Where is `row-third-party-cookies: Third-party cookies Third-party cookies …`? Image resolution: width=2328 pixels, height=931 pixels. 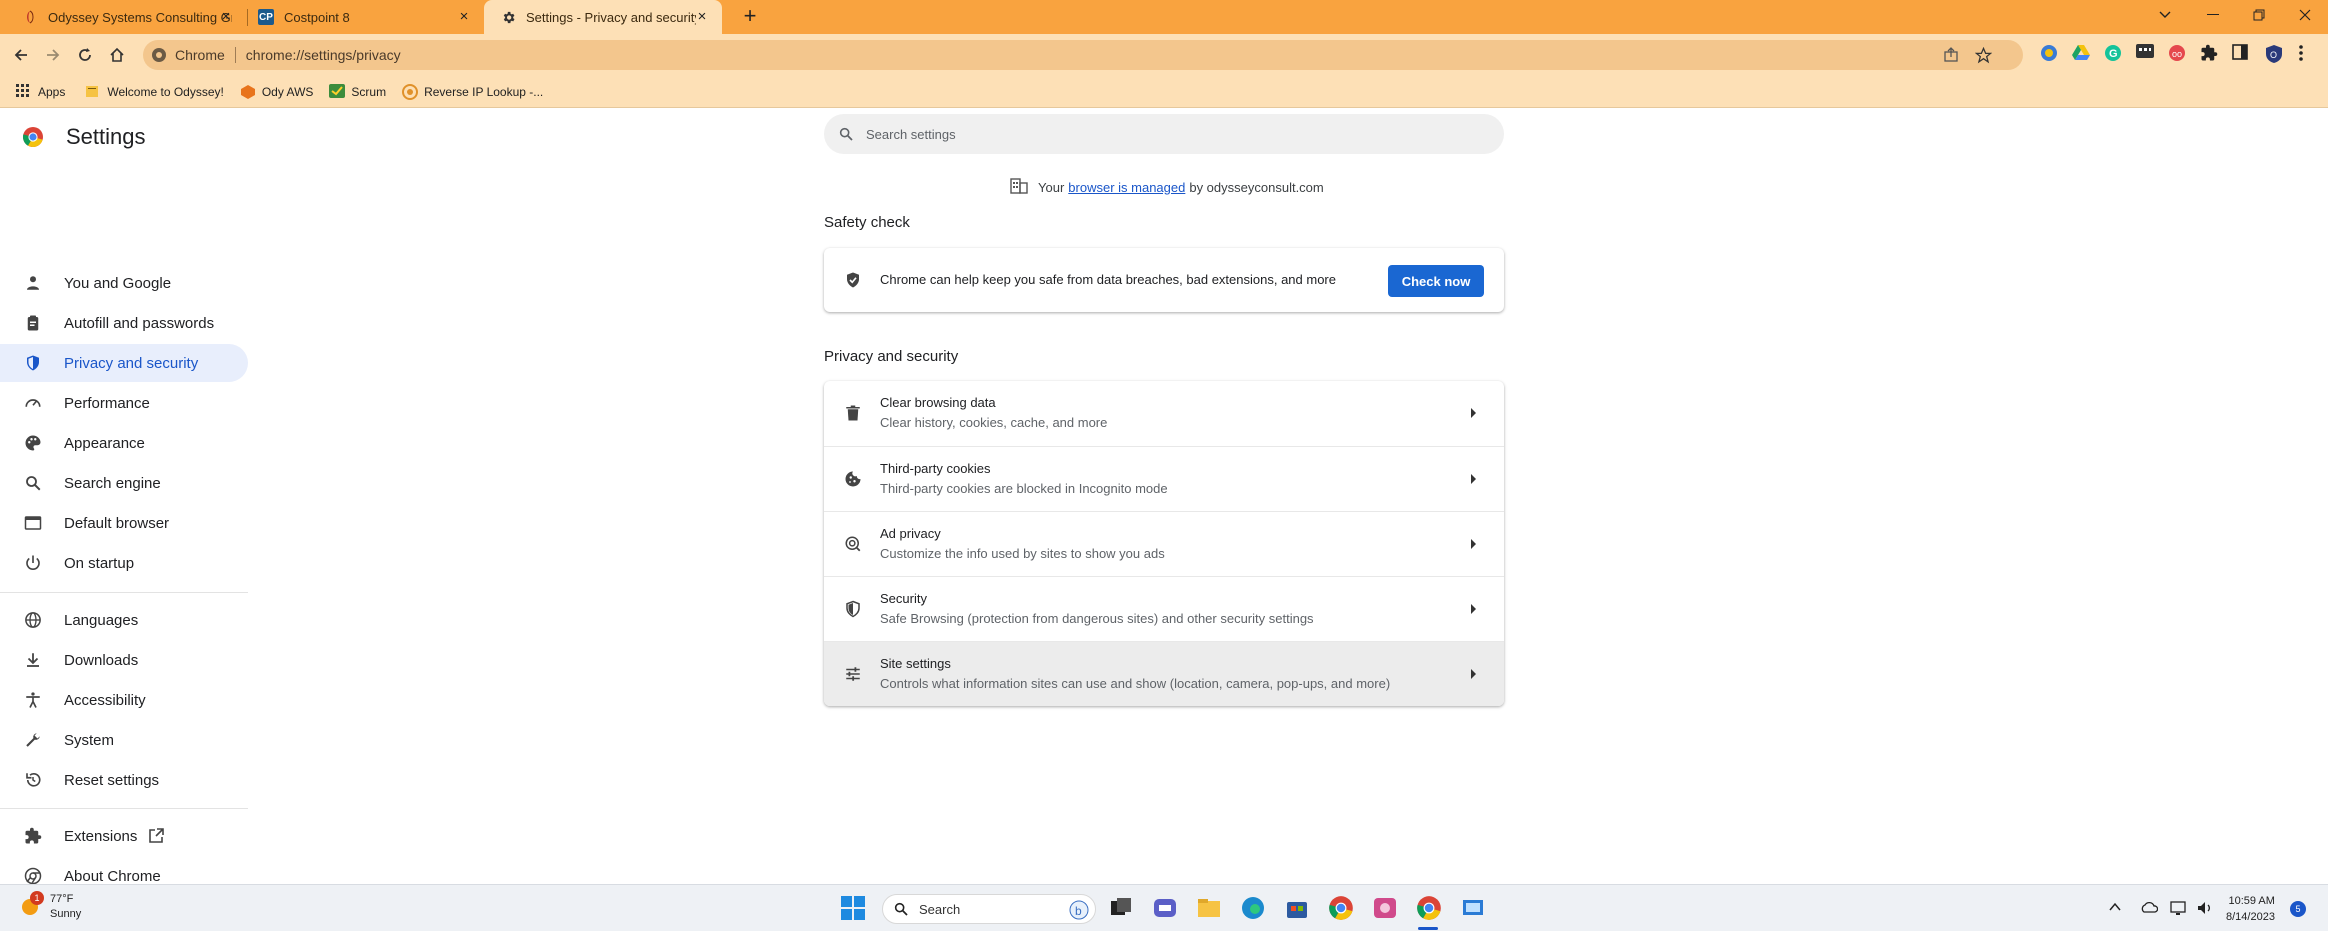
row-third-party-cookies: Third-party cookies Third-party cookies … is located at coordinates (1164, 478).